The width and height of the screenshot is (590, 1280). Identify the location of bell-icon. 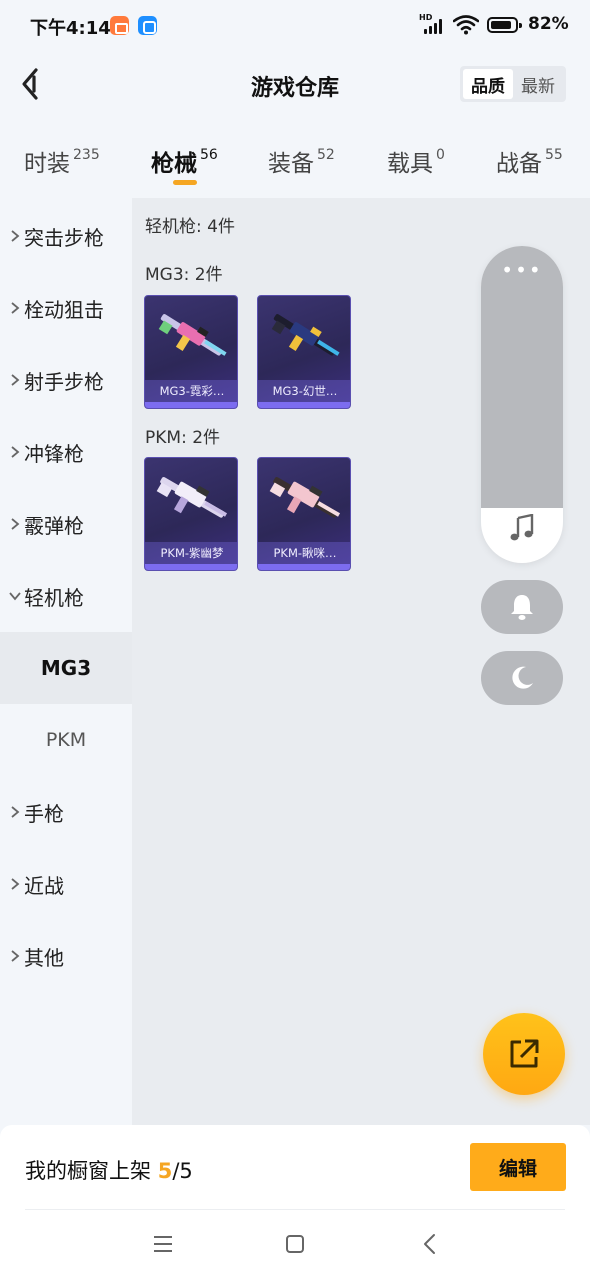
(522, 607).